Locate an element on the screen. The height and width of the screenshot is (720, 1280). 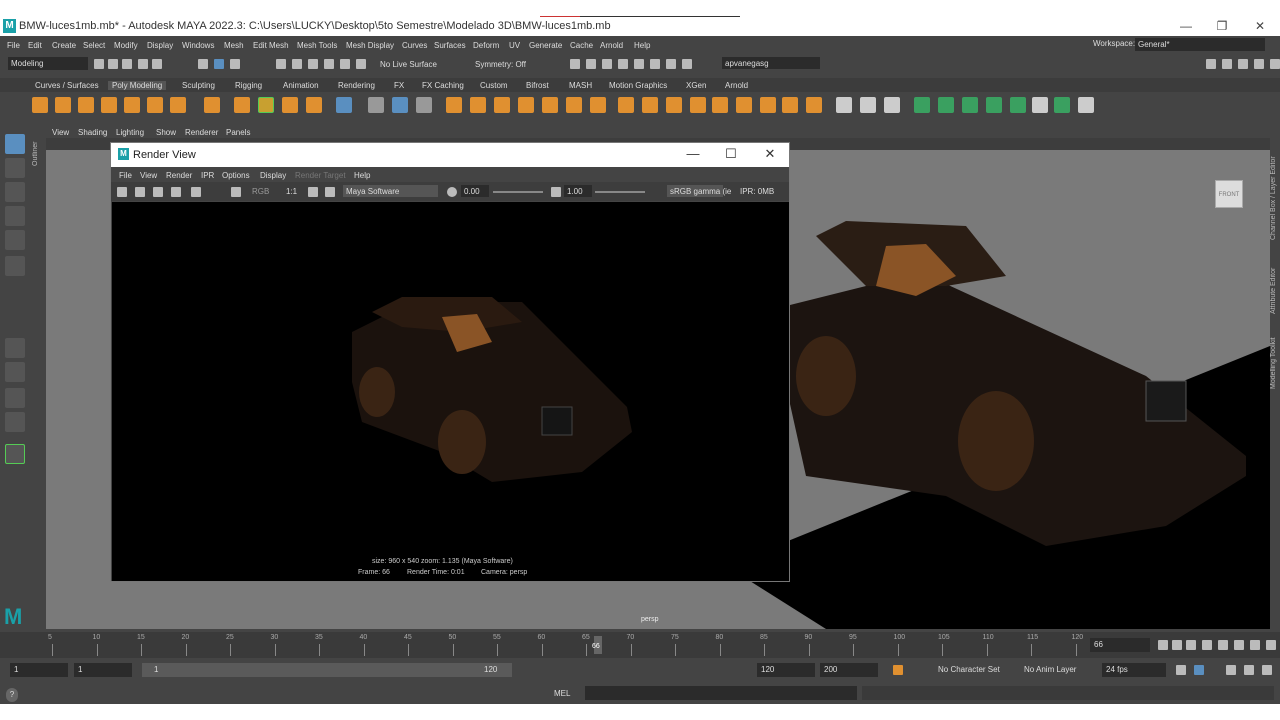
tab-fx-caching: FX Caching is located at coordinates (443, 85).